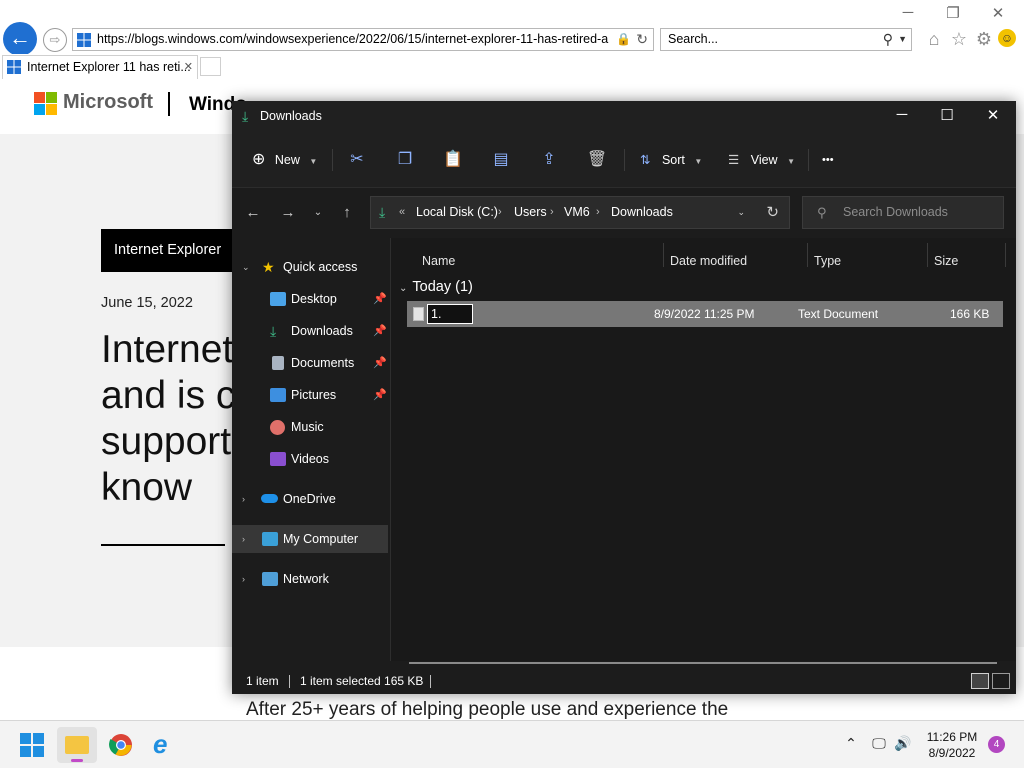 The width and height of the screenshot is (1024, 768). Describe the element at coordinates (450, 314) in the screenshot. I see `rename-input: 1.` at that location.